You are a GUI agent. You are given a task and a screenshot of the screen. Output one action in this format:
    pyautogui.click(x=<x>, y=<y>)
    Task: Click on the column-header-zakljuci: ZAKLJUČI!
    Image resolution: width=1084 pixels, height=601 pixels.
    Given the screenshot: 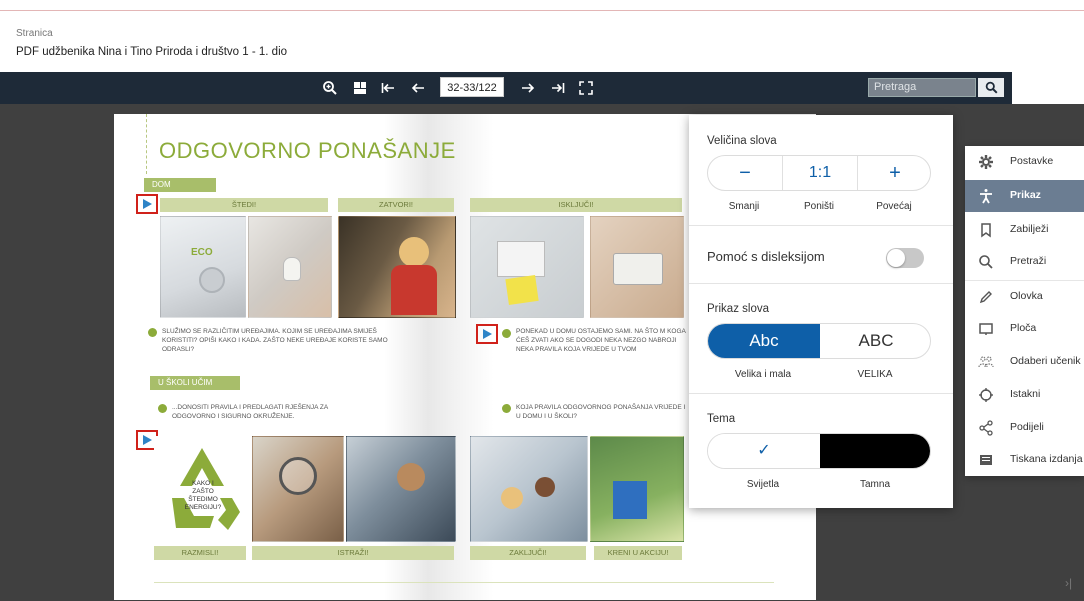 What is the action you would take?
    pyautogui.click(x=528, y=553)
    